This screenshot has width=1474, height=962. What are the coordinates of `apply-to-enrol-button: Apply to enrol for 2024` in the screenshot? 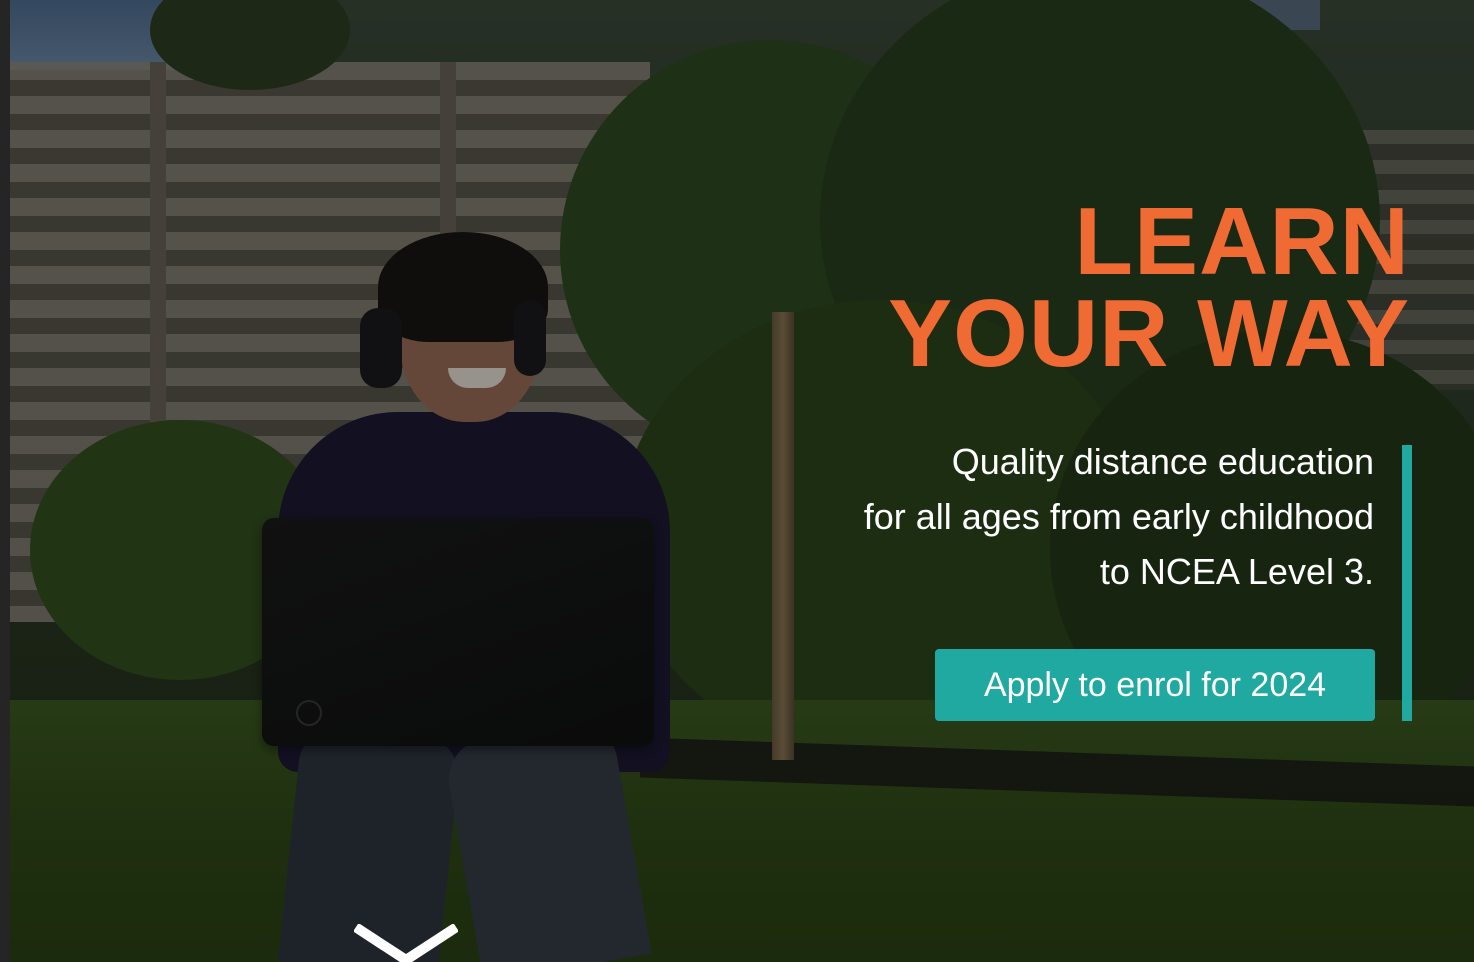 It's located at (1155, 685).